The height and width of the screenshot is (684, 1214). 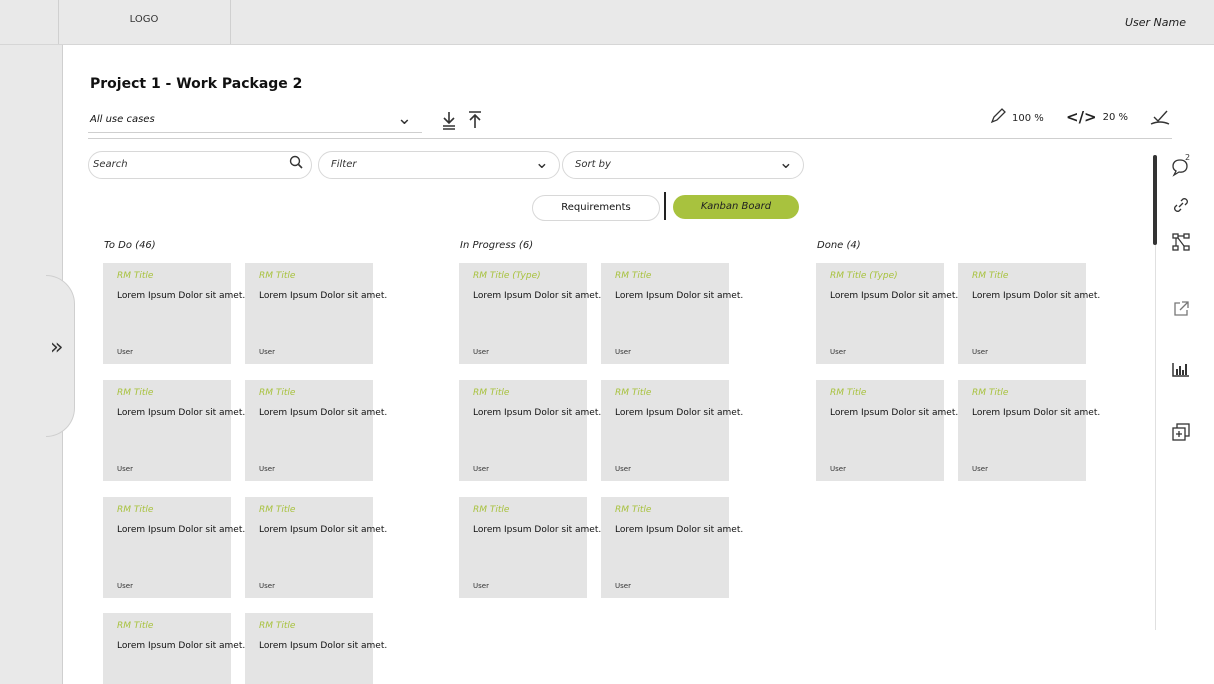 I want to click on upload-icon, so click(x=475, y=122).